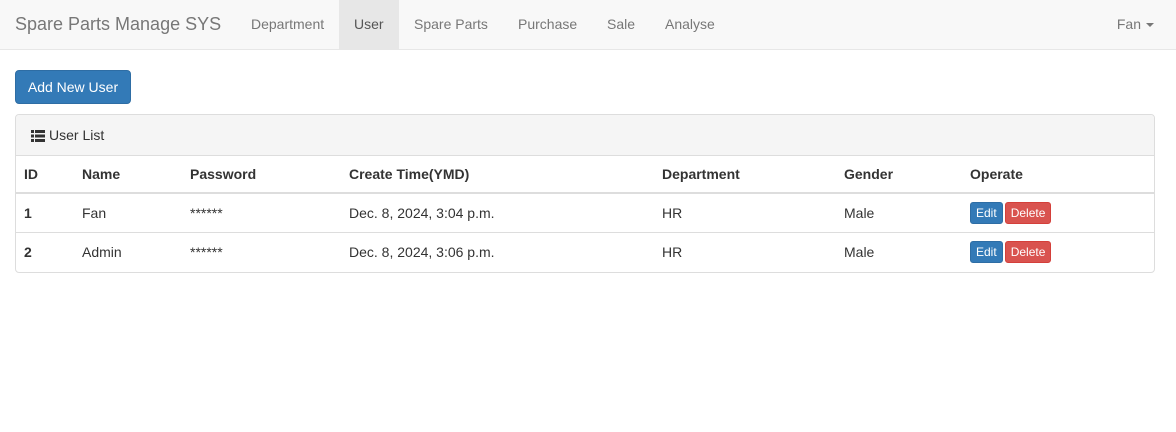  What do you see at coordinates (287, 24) in the screenshot?
I see `nav-department: Department` at bounding box center [287, 24].